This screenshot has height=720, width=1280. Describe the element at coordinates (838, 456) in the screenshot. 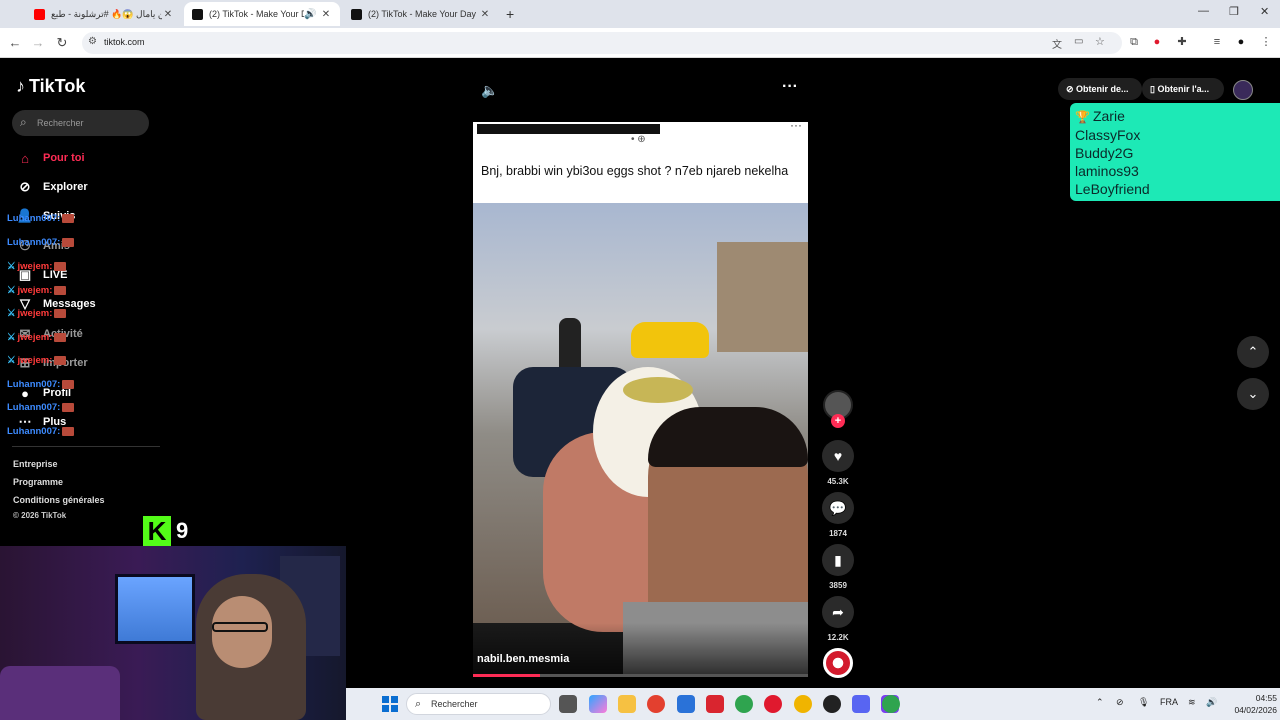

I see `like-button: ♥` at that location.